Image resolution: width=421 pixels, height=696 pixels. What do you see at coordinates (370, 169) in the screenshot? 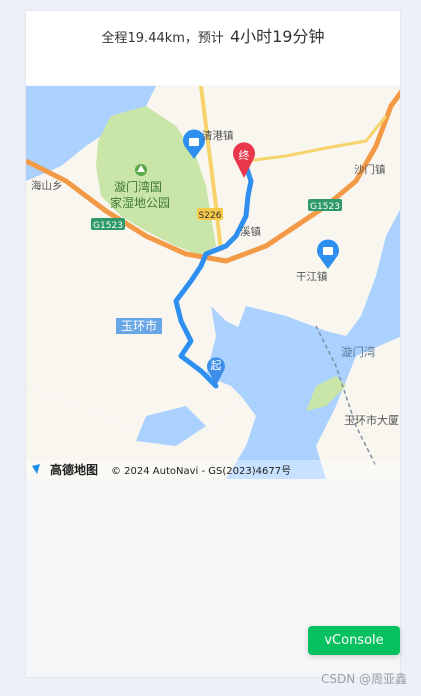
I see `label-shamen: 沙门镇` at bounding box center [370, 169].